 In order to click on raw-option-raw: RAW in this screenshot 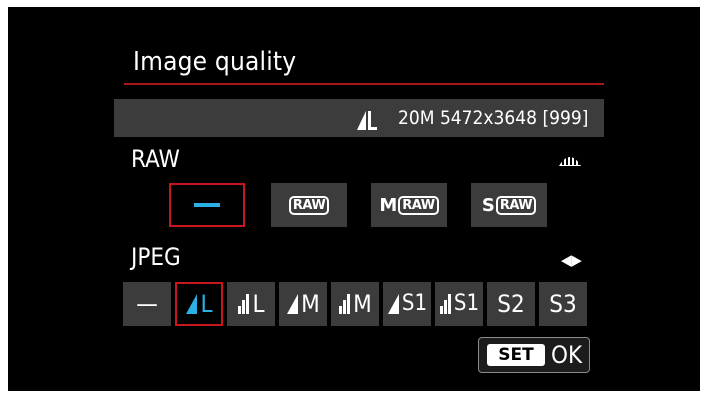, I will do `click(309, 205)`.